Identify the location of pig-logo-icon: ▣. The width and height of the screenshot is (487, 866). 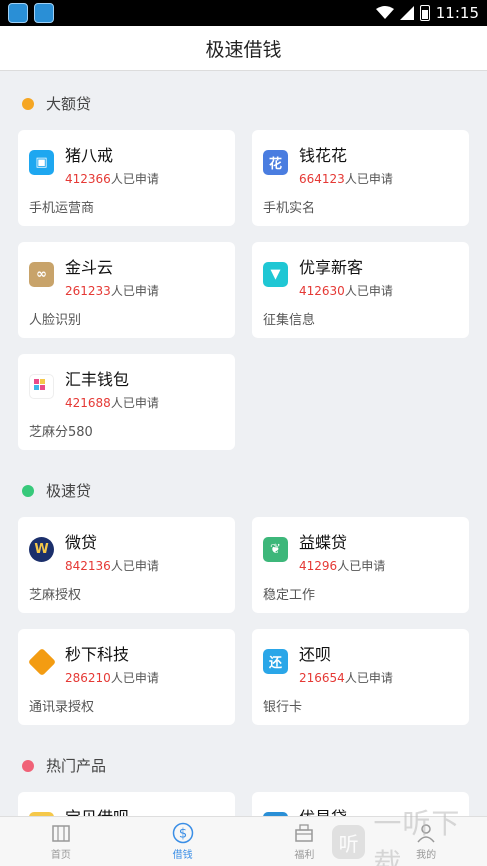
(41, 162).